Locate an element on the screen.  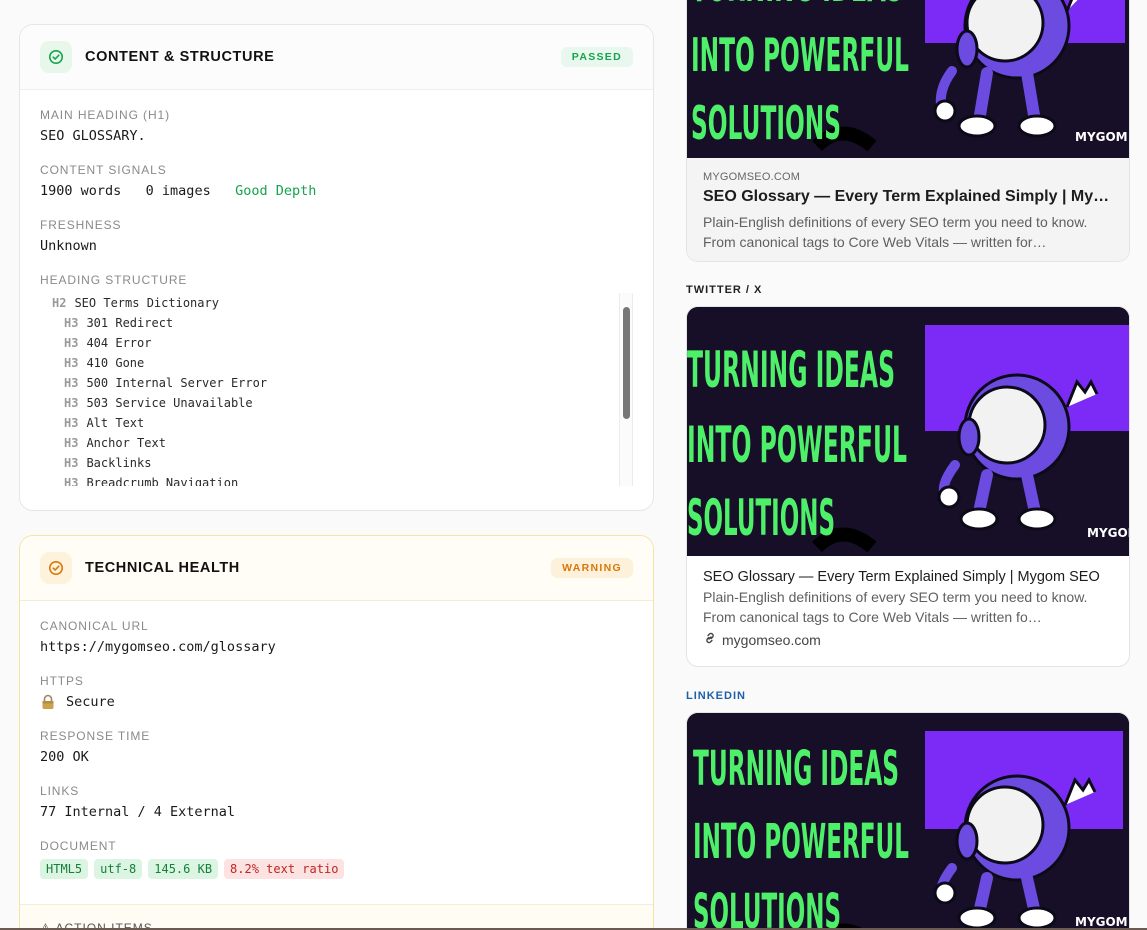
links-label: LINKS is located at coordinates (60, 791).